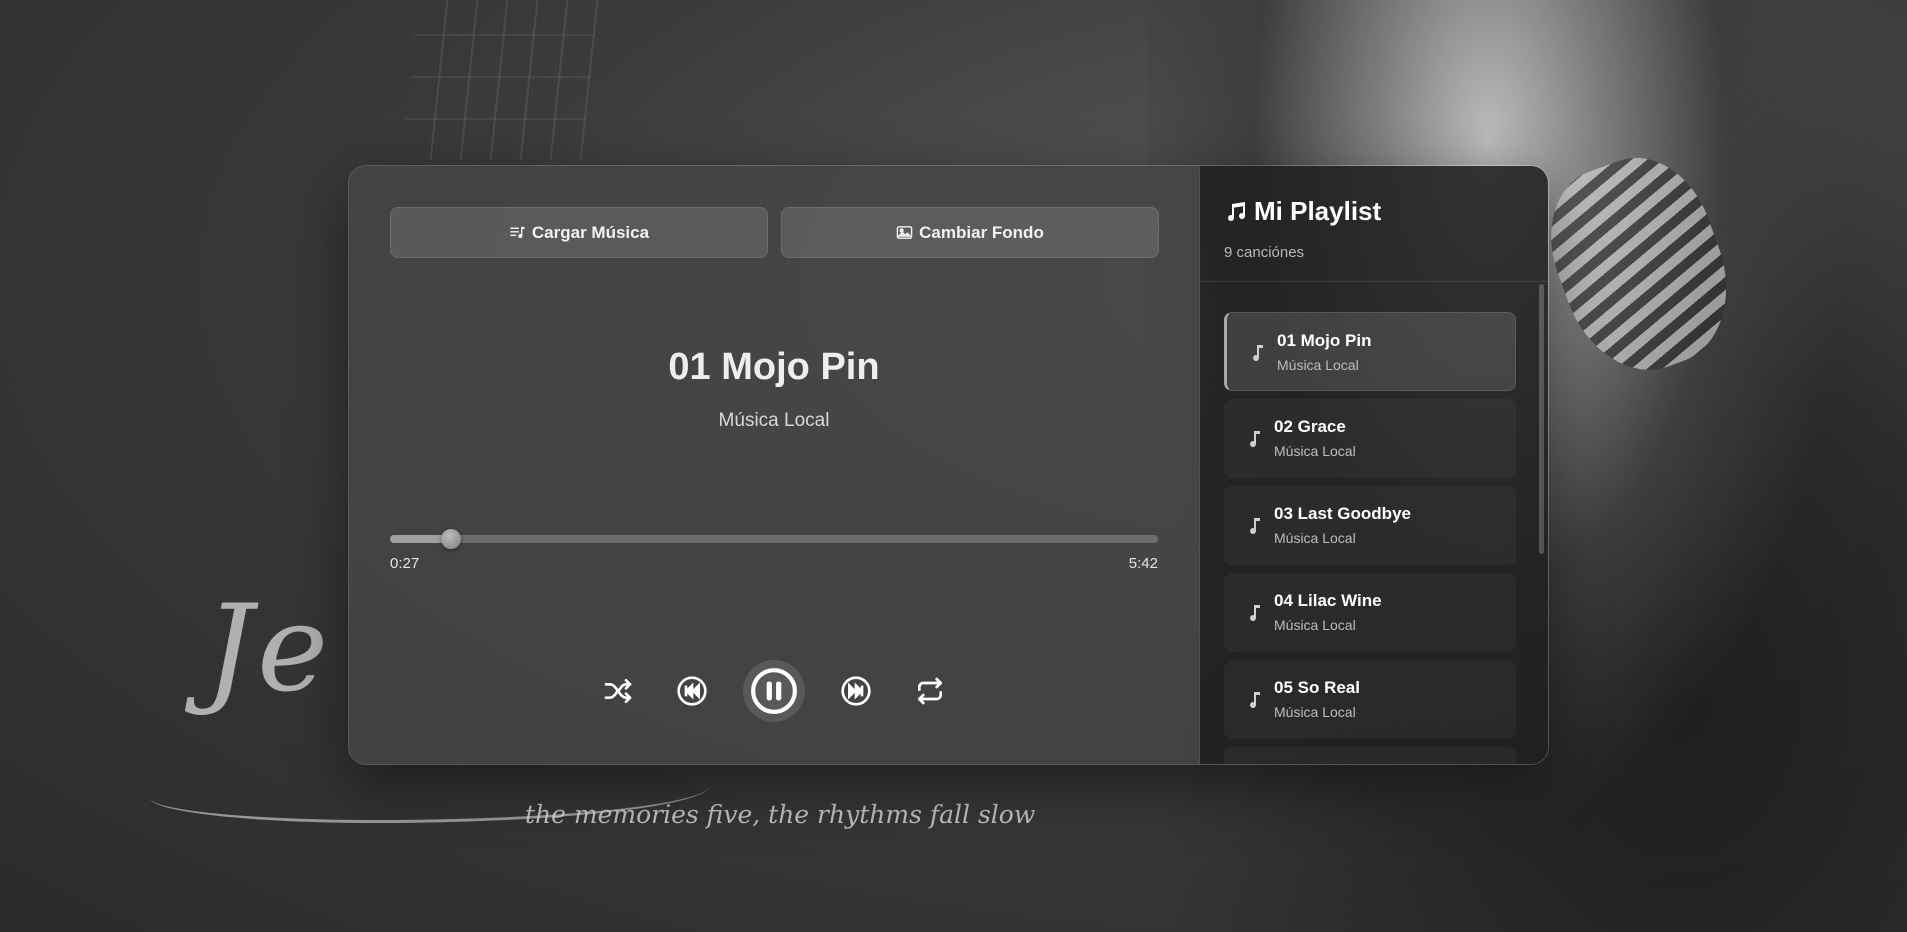  Describe the element at coordinates (774, 420) in the screenshot. I see `song-artist: Música Local` at that location.